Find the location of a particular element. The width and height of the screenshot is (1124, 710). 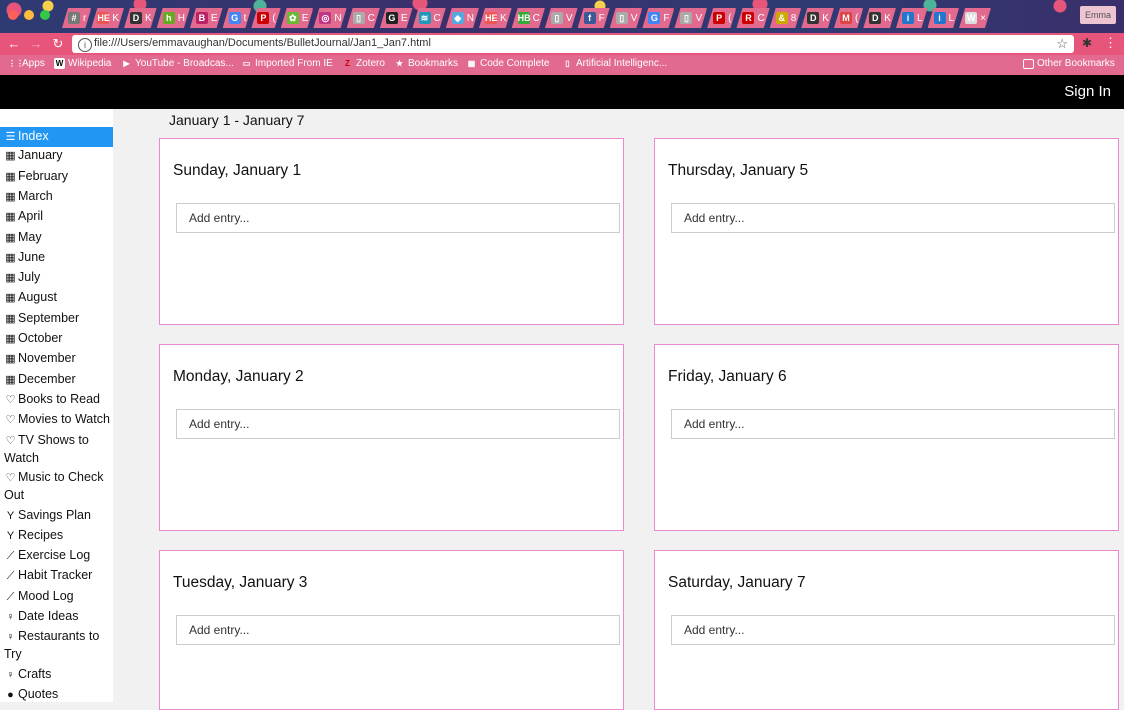

sidebar-item-august: ▦ August is located at coordinates (56, 298).